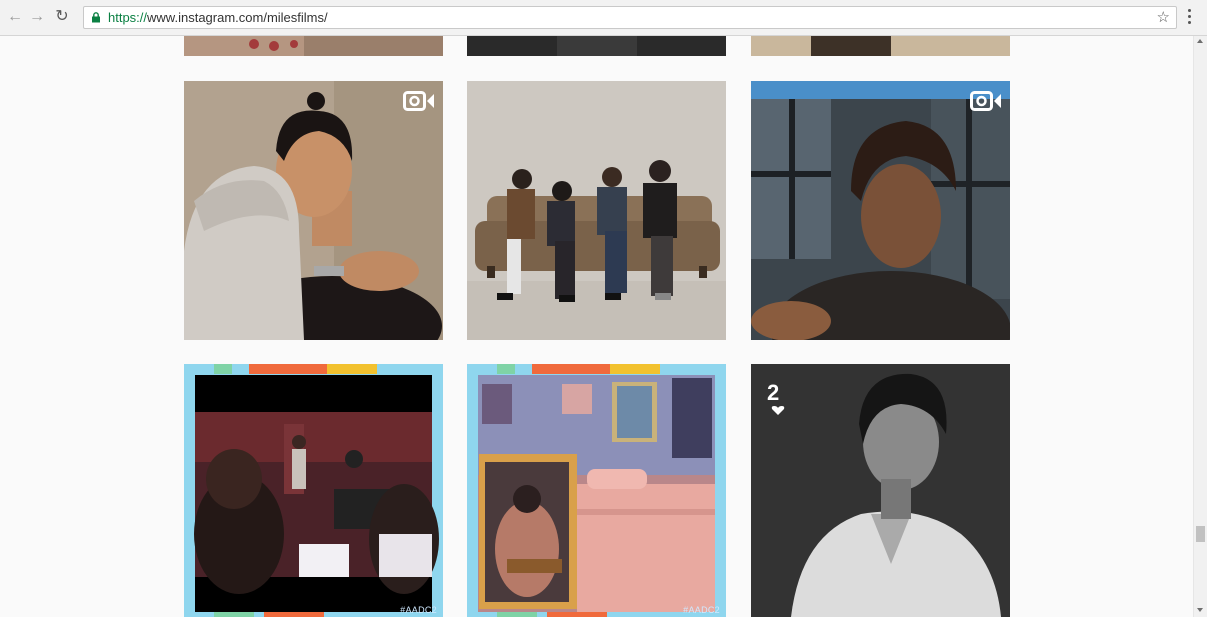  I want to click on browser-menu-icon, so click(1189, 18).